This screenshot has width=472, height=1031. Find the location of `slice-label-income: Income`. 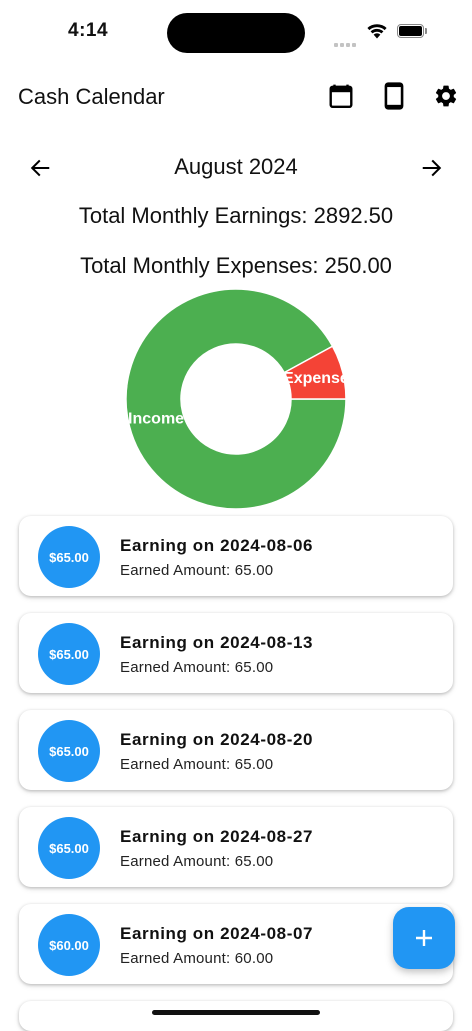

slice-label-income: Income is located at coordinates (156, 419).